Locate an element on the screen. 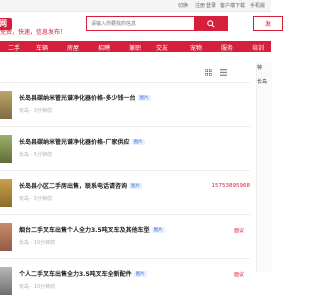 Image resolution: width=320 pixels, height=303 pixels. listing-meta: 长岛 · 3分钟前 is located at coordinates (35, 111).